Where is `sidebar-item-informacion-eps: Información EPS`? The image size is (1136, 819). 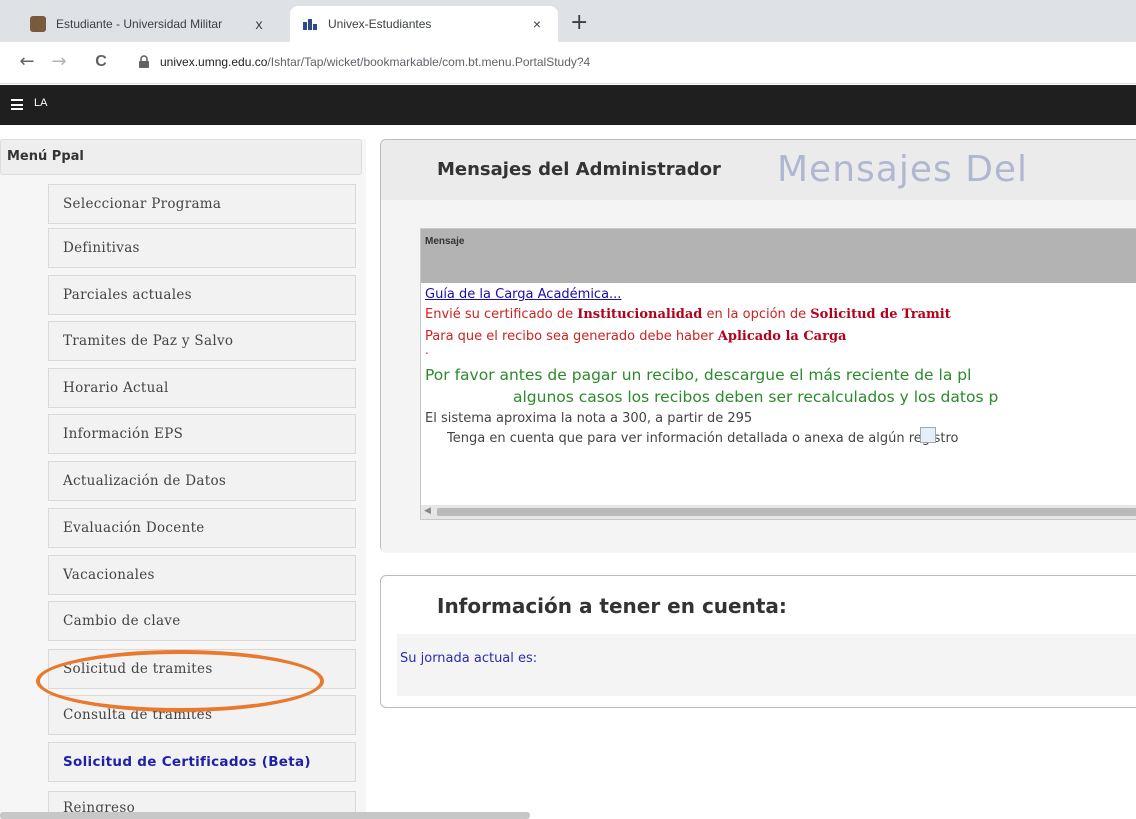 sidebar-item-informacion-eps: Información EPS is located at coordinates (202, 434).